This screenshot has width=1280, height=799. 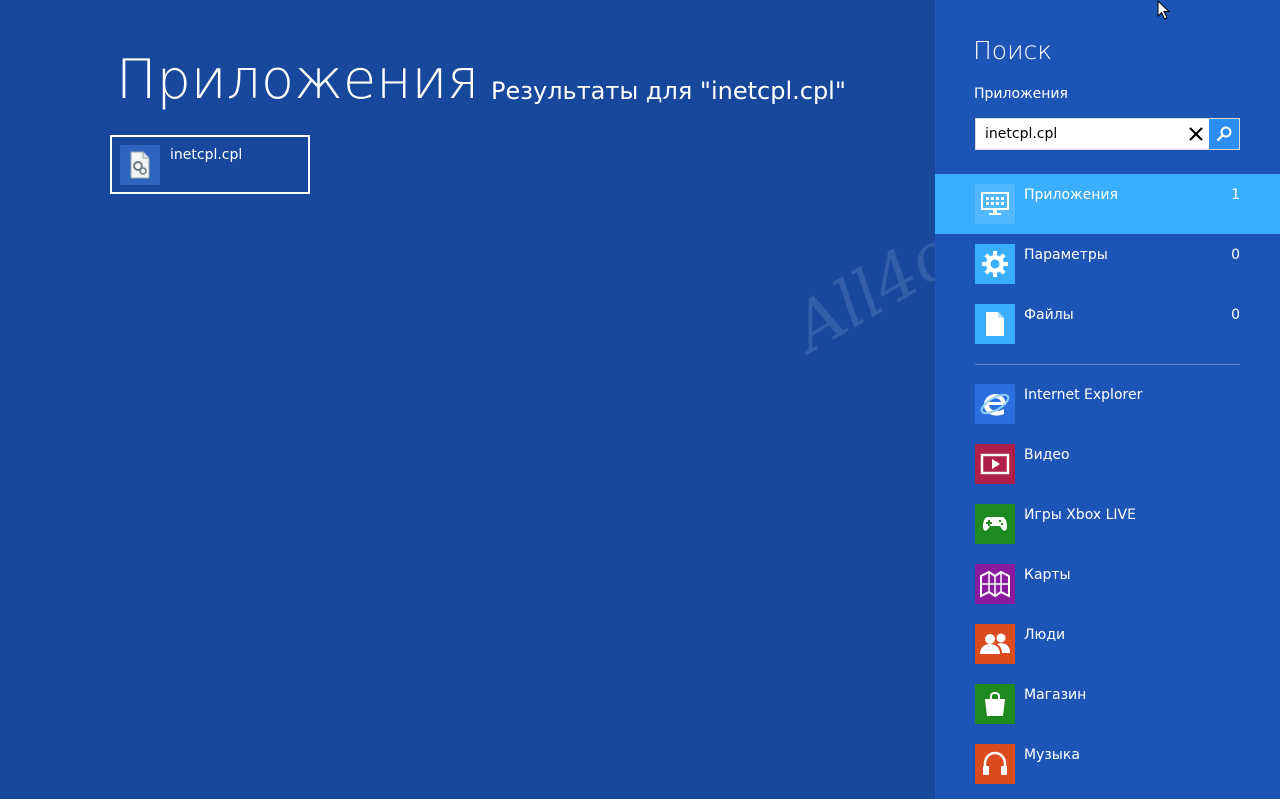 What do you see at coordinates (210, 164) in the screenshot?
I see `result-tile-inetcpl: inetcpl.cpl` at bounding box center [210, 164].